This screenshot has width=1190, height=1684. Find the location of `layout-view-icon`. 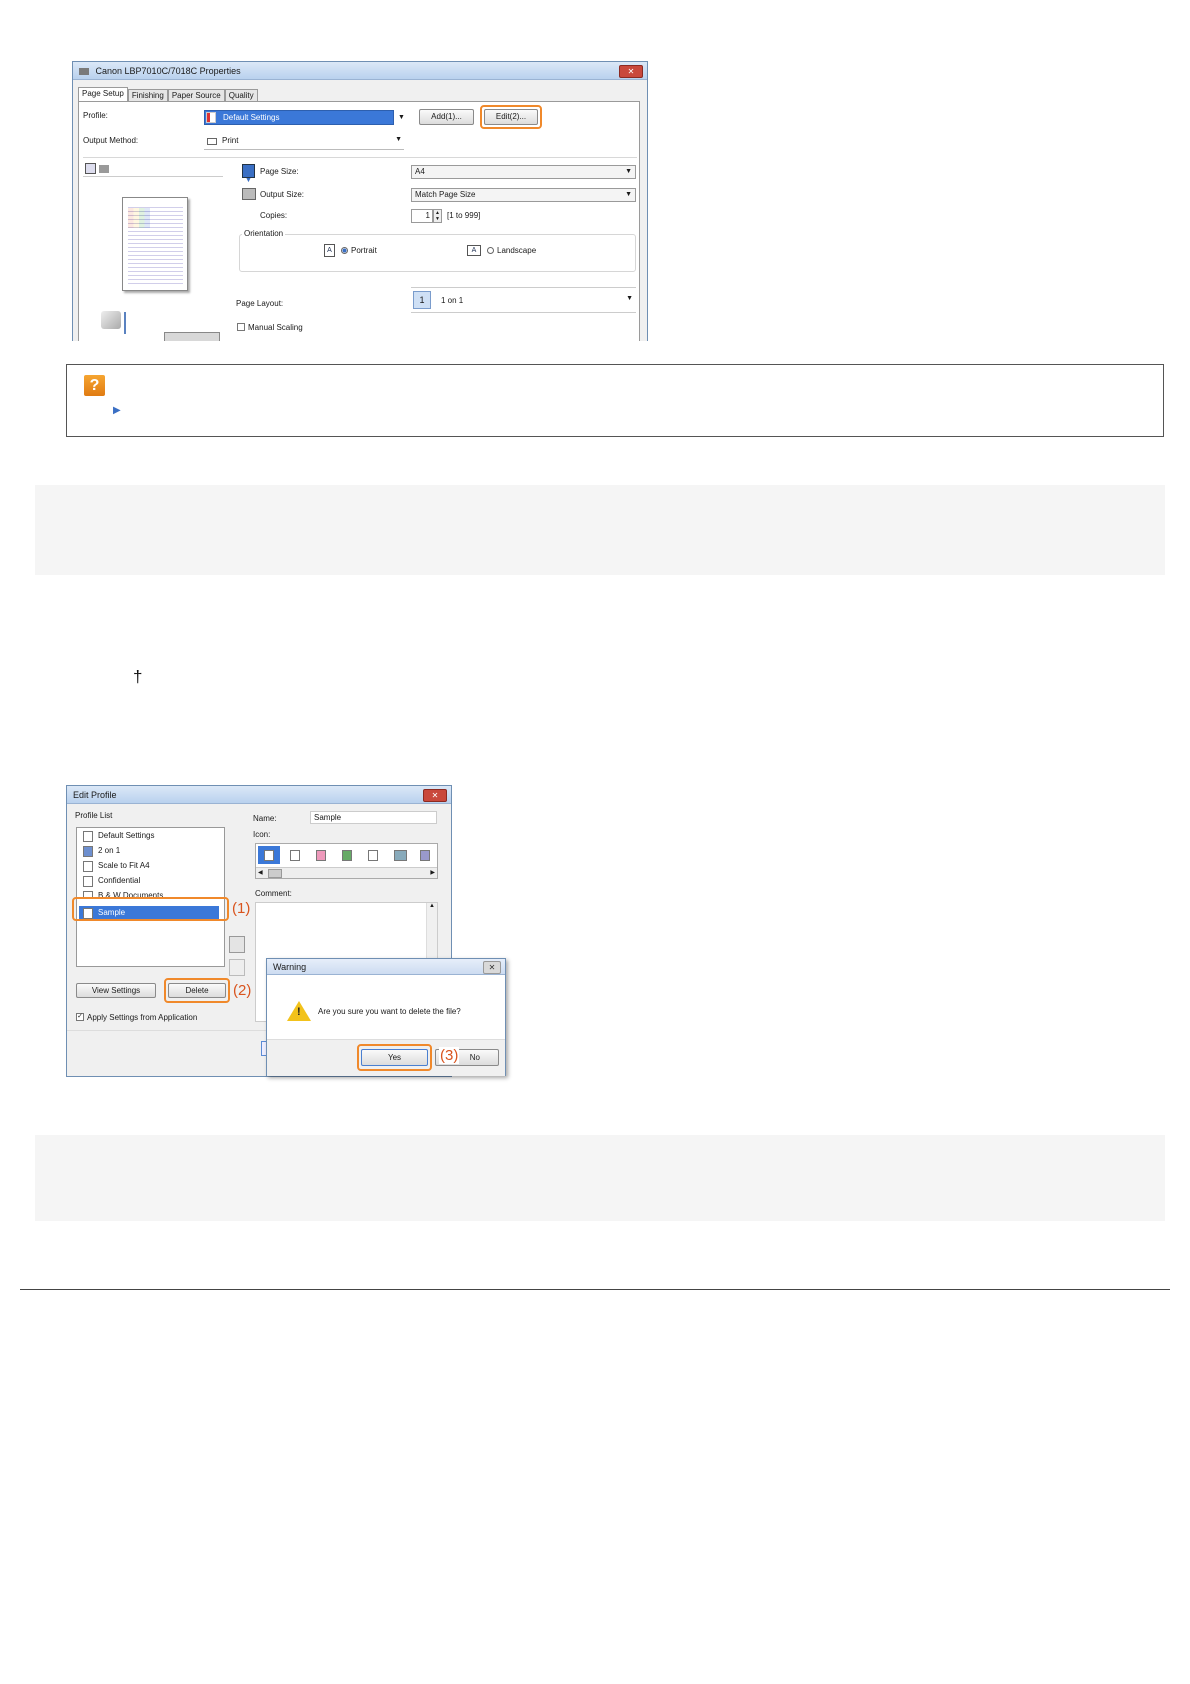

layout-view-icon is located at coordinates (90, 168).